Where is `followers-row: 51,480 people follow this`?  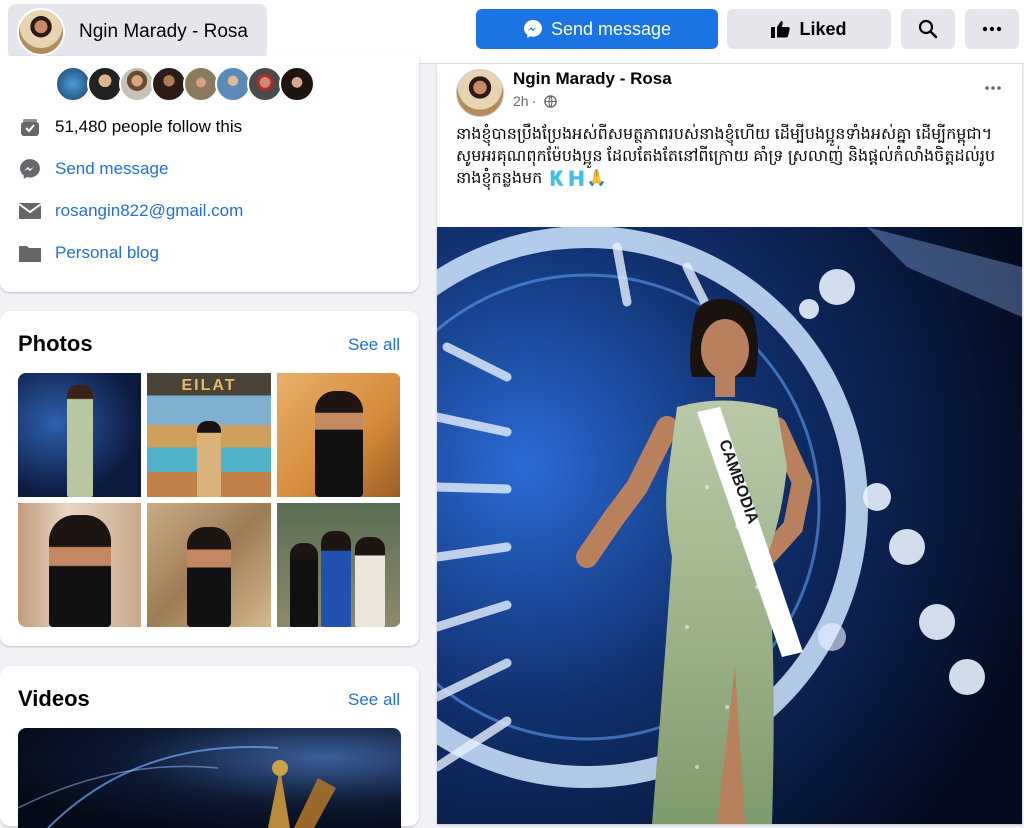 followers-row: 51,480 people follow this is located at coordinates (130, 127).